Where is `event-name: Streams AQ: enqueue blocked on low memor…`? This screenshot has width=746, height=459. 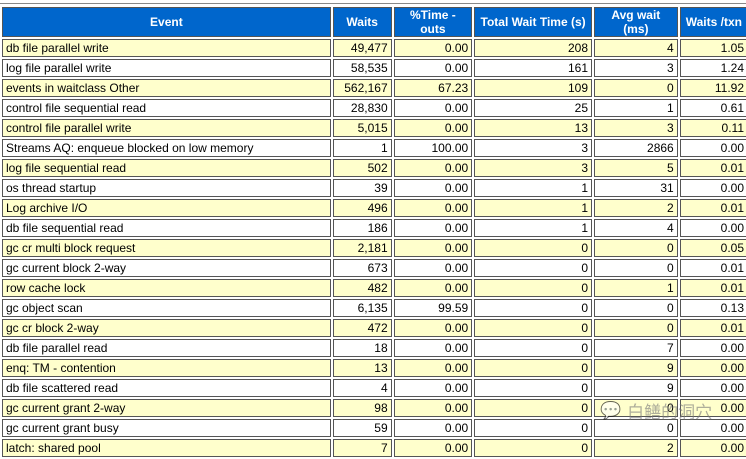
event-name: Streams AQ: enqueue blocked on low memor… is located at coordinates (166, 148).